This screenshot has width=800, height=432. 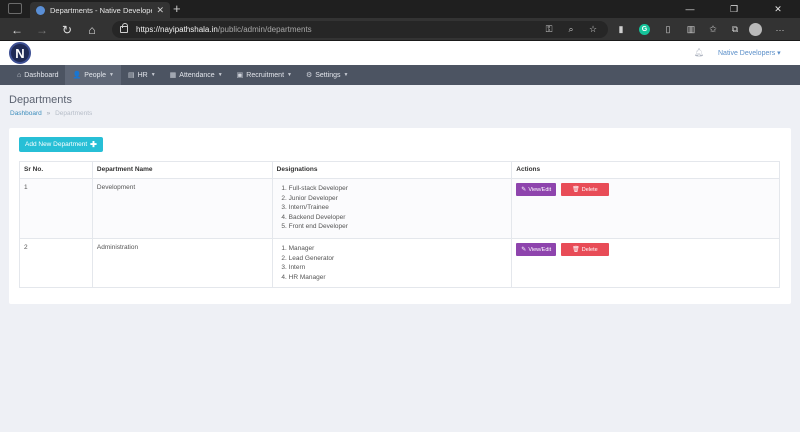 I want to click on app-logo: N, so click(x=20, y=53).